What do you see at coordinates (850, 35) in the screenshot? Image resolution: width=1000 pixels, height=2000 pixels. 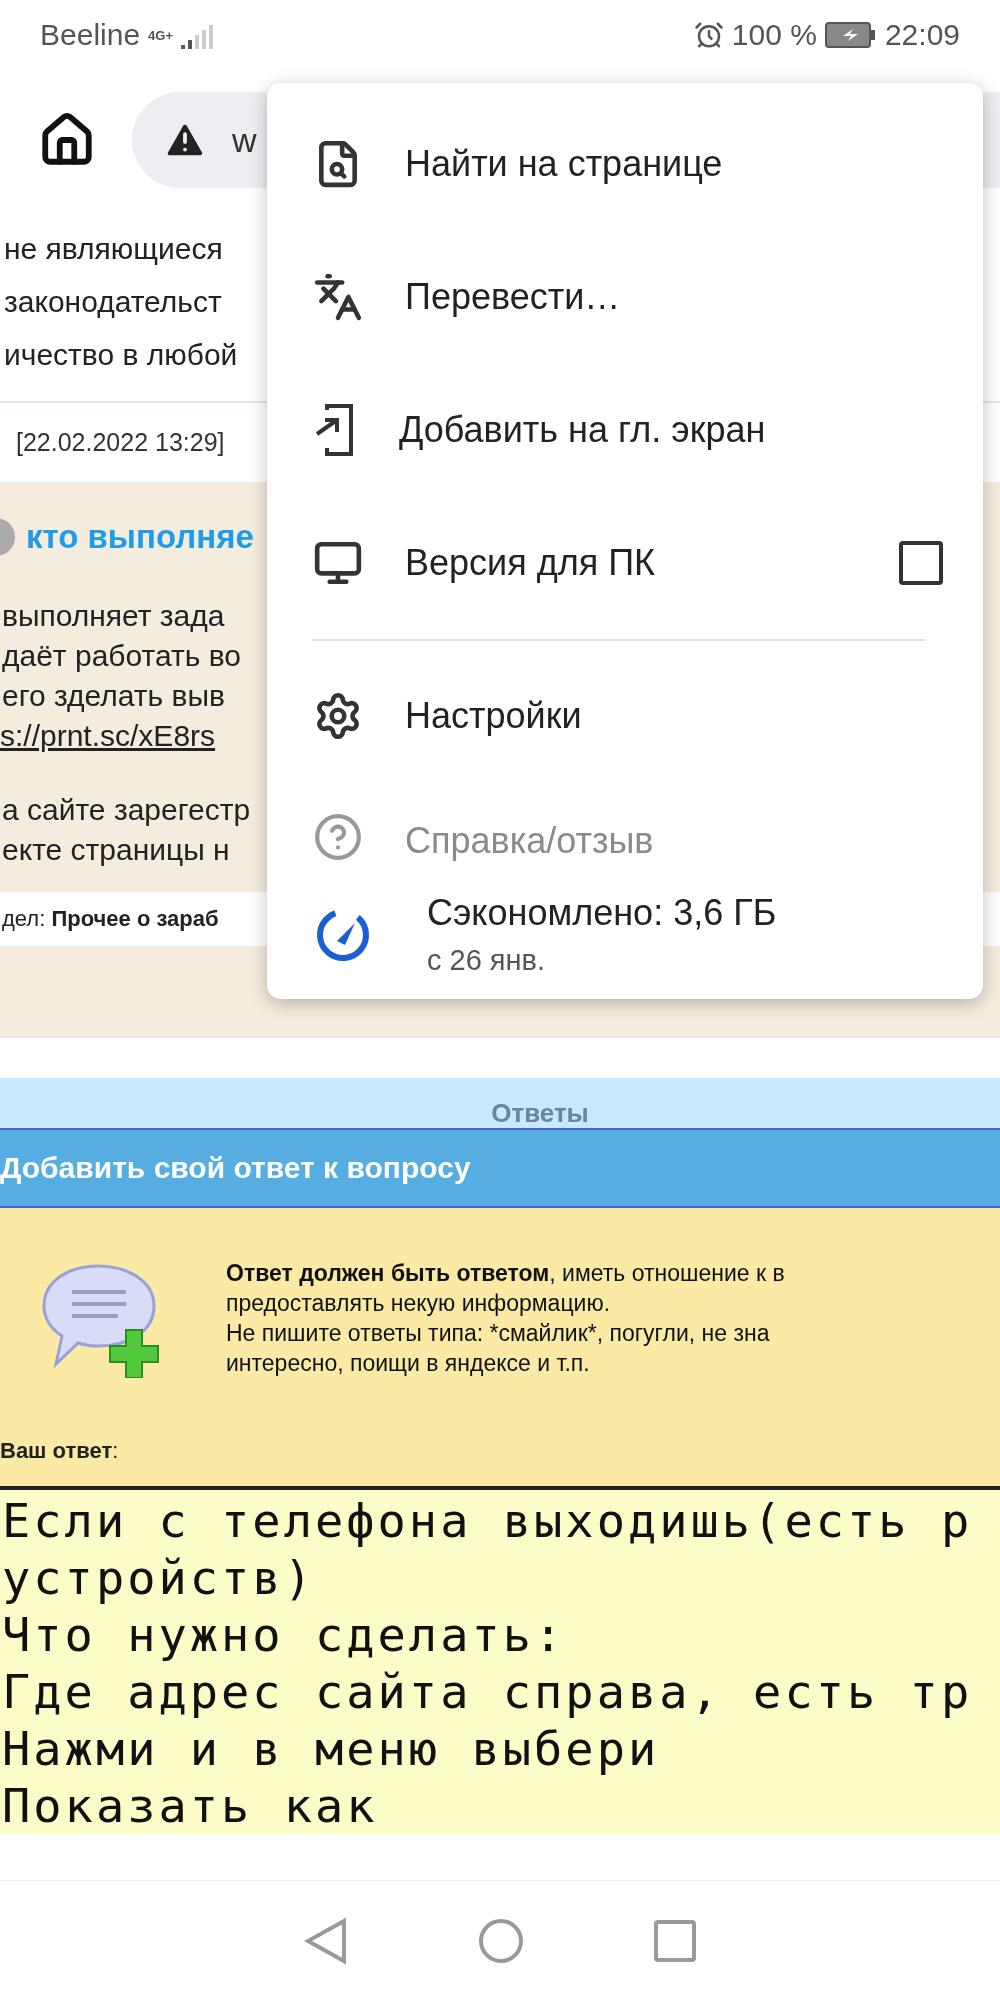 I see `battery-charging-icon` at bounding box center [850, 35].